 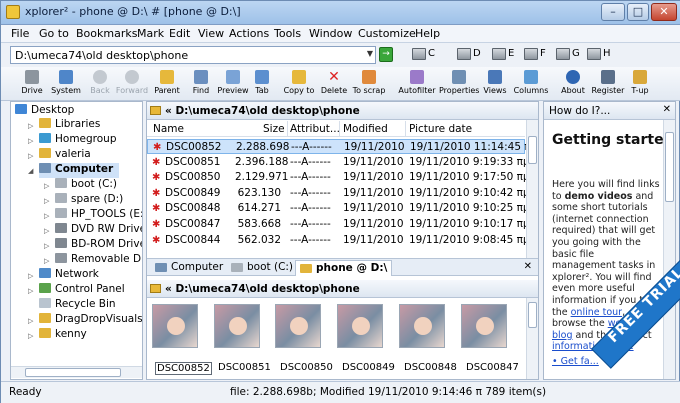 I want to click on tree-item-valeria: valeria, so click(x=65, y=155).